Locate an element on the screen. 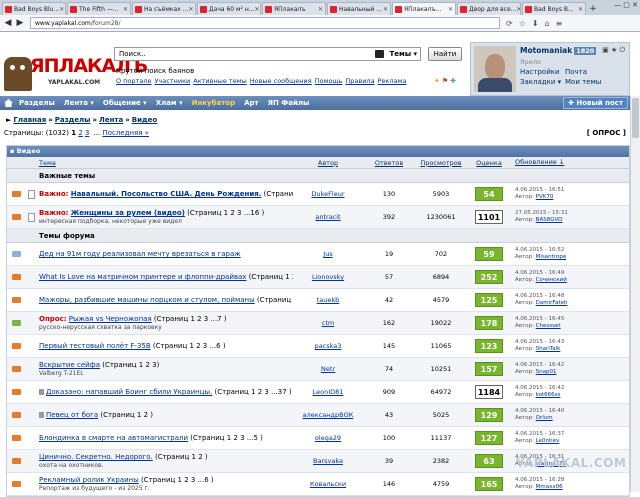 The width and height of the screenshot is (640, 497). settings-link: Настройки is located at coordinates (540, 72).